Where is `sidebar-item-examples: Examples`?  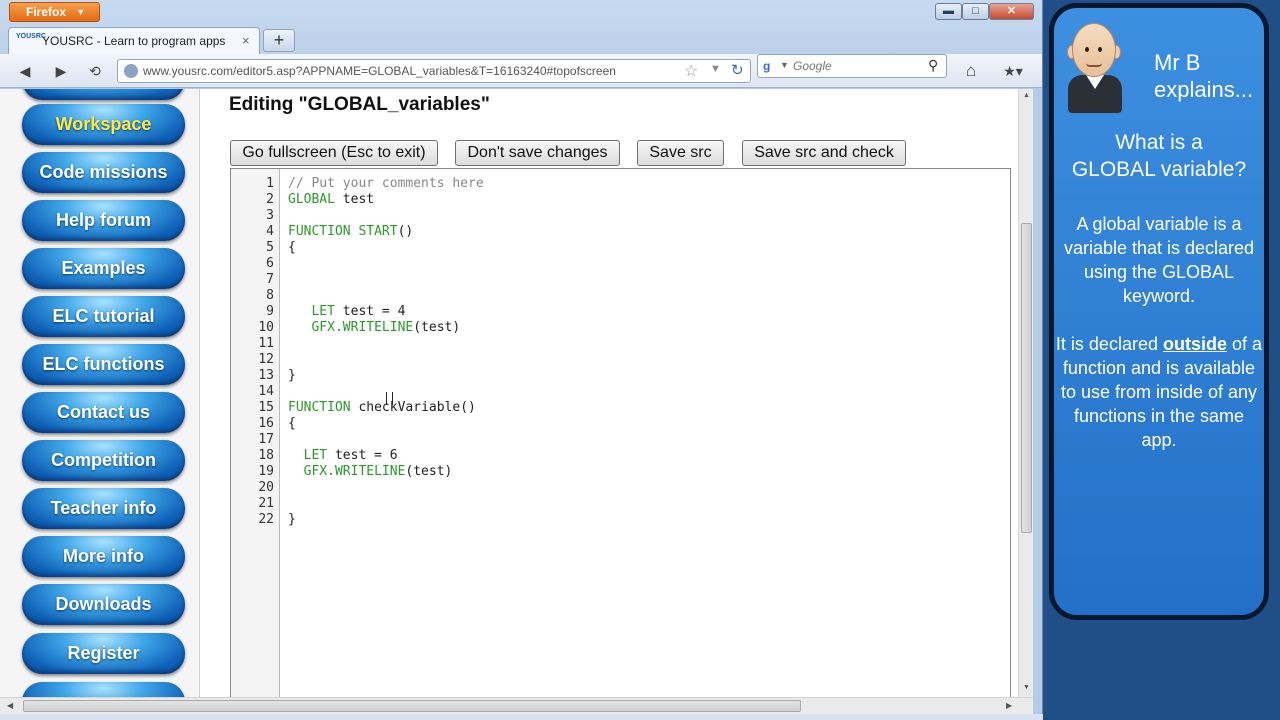 sidebar-item-examples: Examples is located at coordinates (103, 268).